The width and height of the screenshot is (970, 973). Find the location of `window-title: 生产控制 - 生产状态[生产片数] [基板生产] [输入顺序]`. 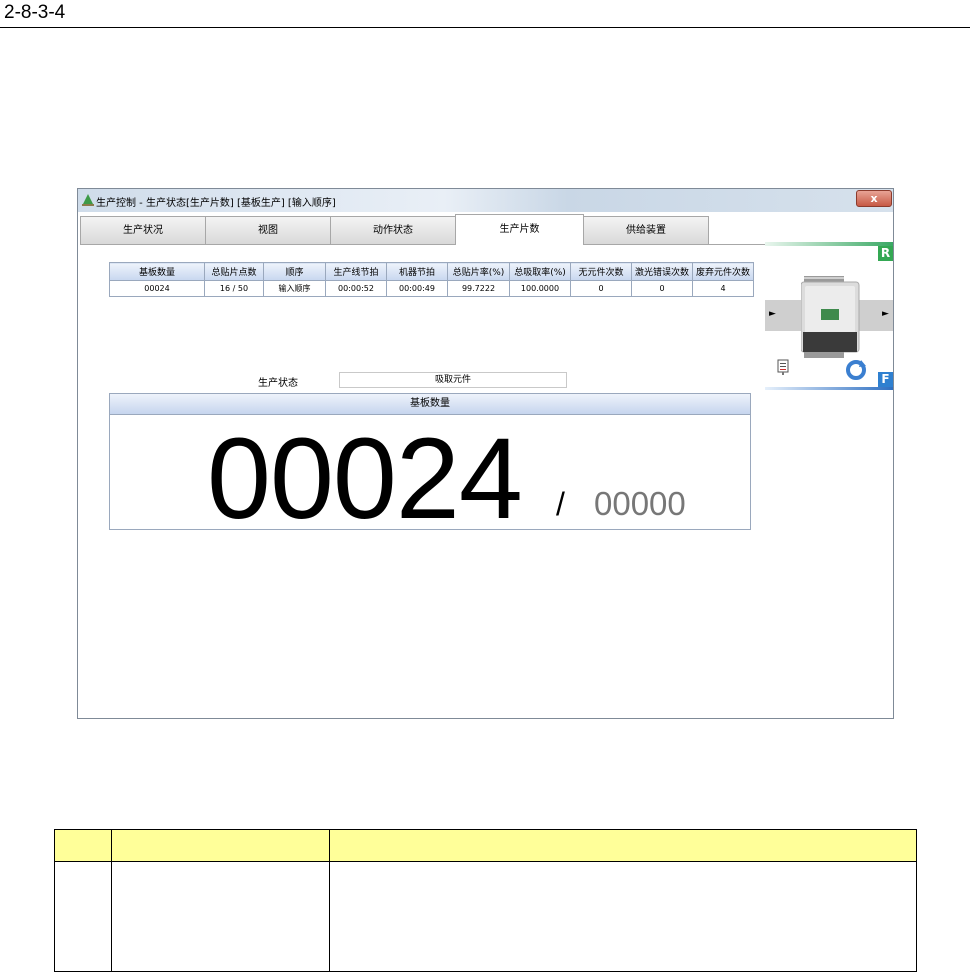

window-title: 生产控制 - 生产状态[生产片数] [基板生产] [输入顺序] is located at coordinates (216, 203).